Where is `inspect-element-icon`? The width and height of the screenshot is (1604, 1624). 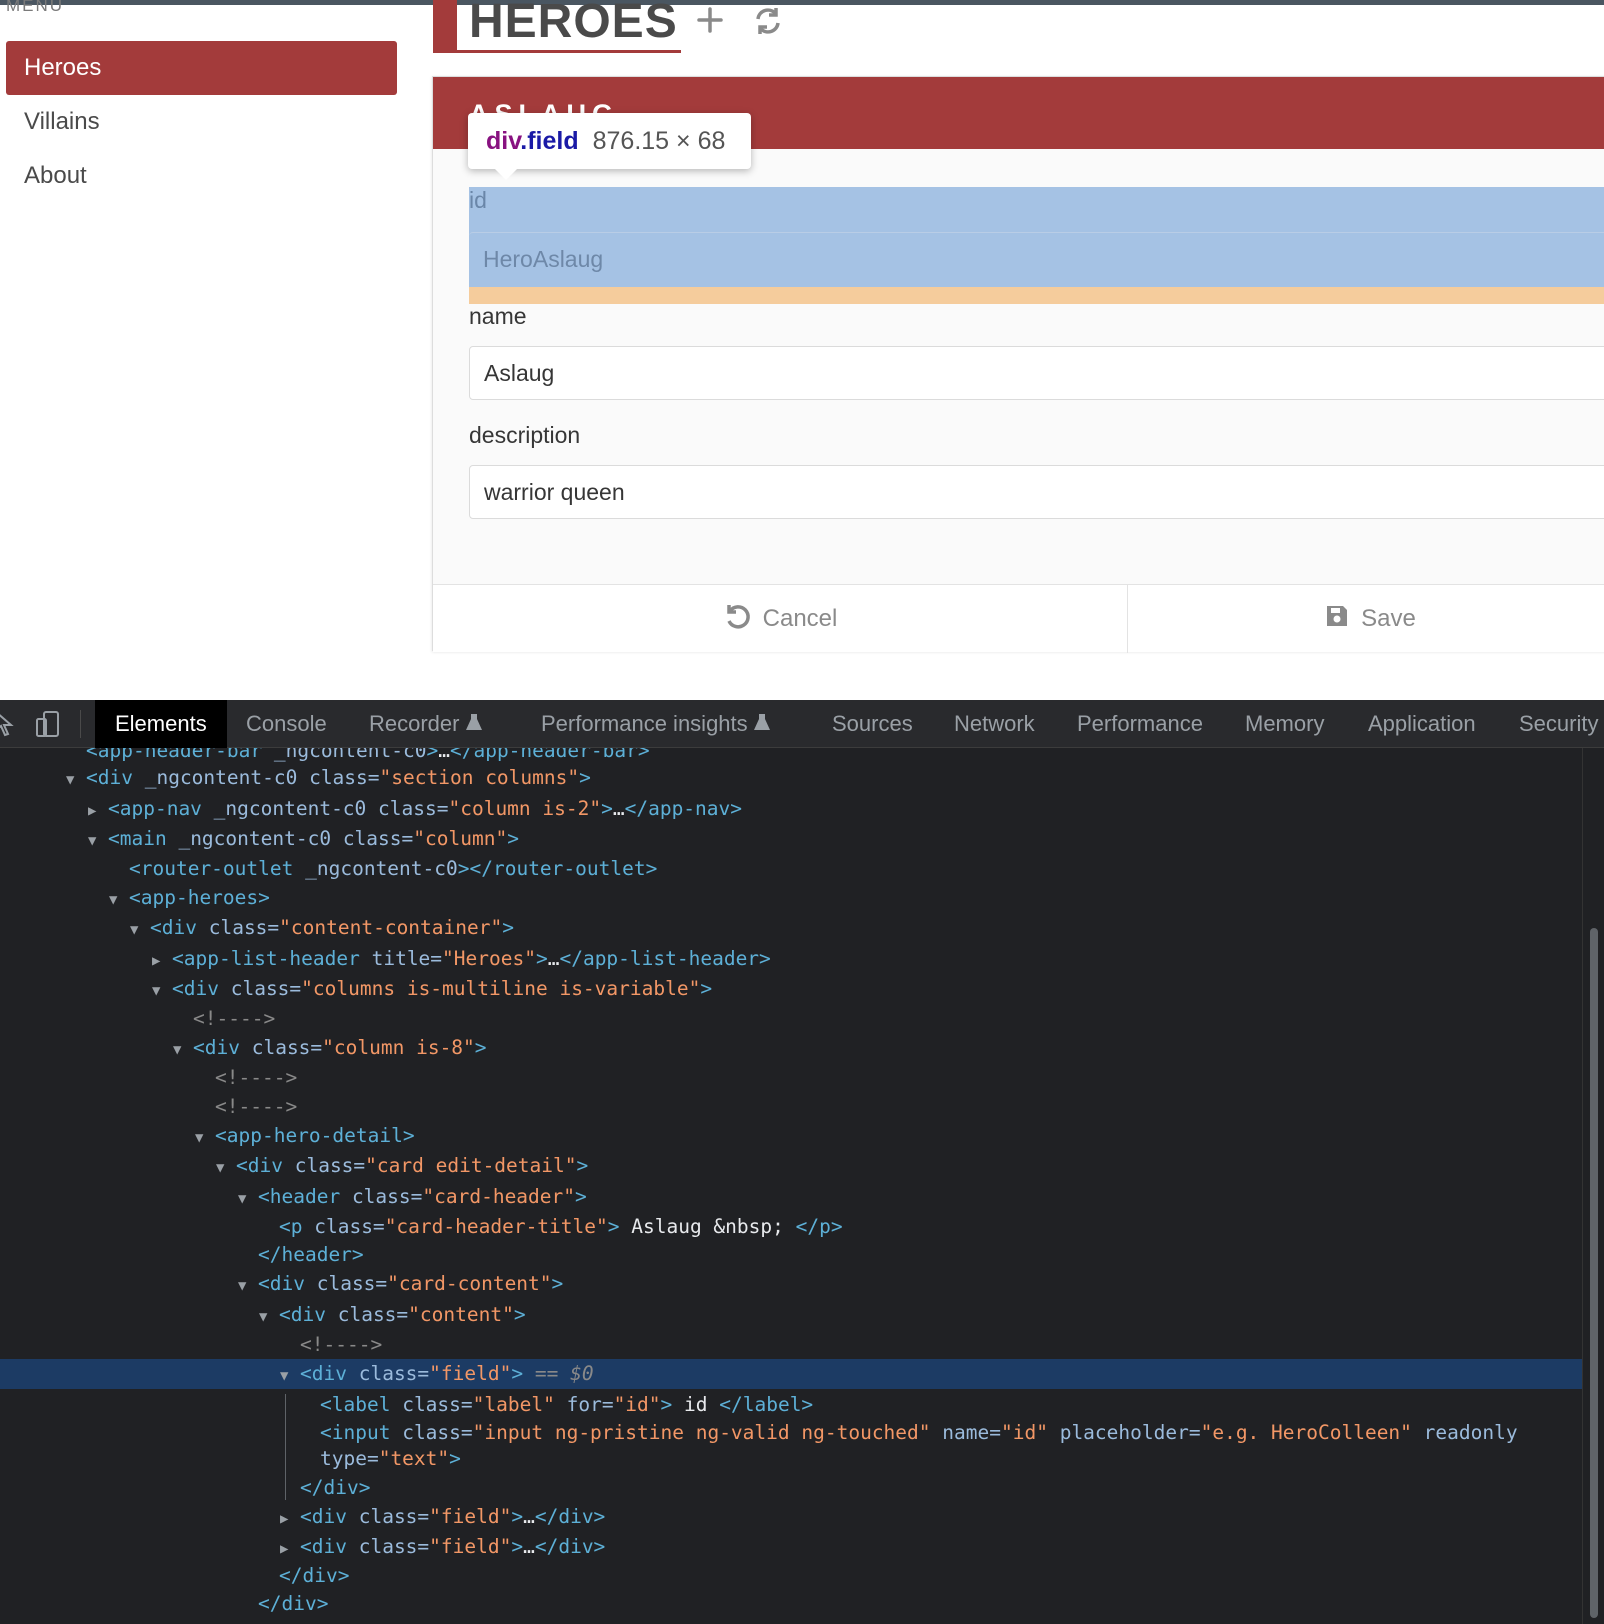 inspect-element-icon is located at coordinates (8, 726).